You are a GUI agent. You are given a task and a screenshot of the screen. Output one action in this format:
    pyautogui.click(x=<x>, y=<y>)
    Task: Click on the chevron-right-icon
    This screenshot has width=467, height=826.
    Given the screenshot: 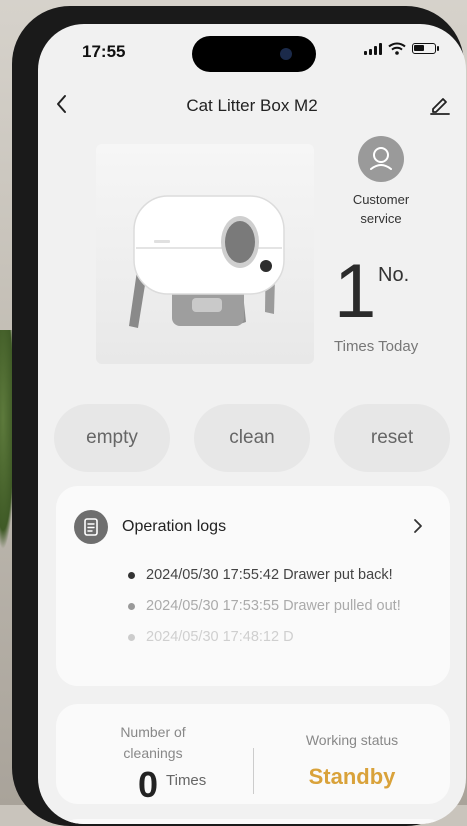 What is the action you would take?
    pyautogui.click(x=418, y=526)
    